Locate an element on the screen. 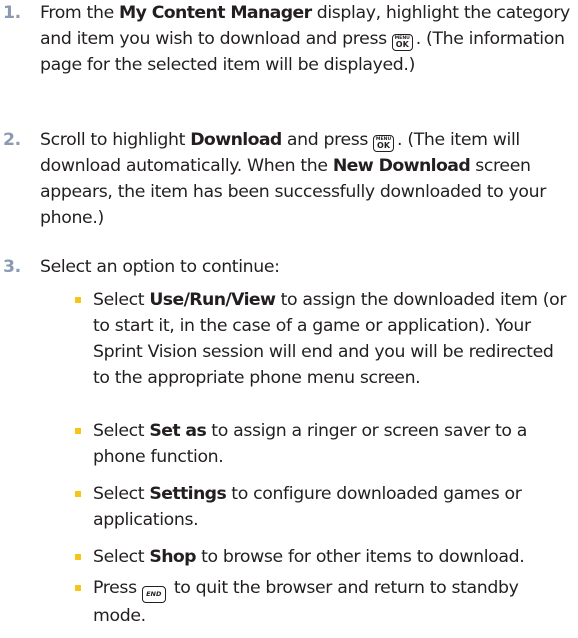 The width and height of the screenshot is (578, 638). option-text-post: to browse for other items to download. is located at coordinates (360, 557).